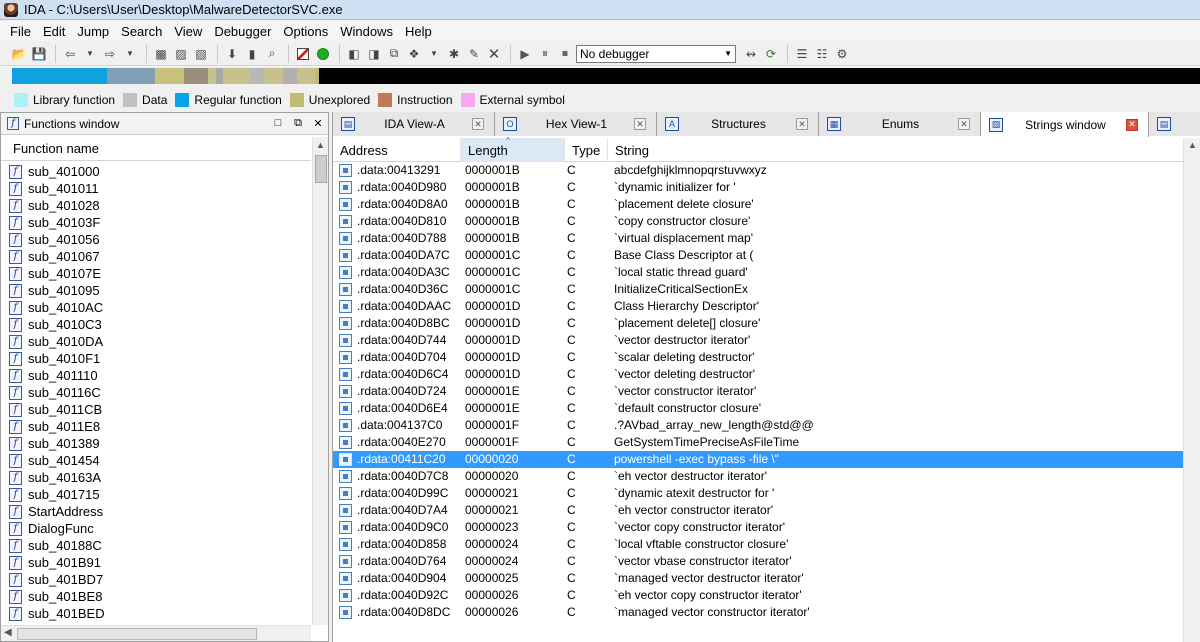 This screenshot has width=1200, height=642. Describe the element at coordinates (159, 409) in the screenshot. I see `function-list-item: f sub_4011CB` at that location.